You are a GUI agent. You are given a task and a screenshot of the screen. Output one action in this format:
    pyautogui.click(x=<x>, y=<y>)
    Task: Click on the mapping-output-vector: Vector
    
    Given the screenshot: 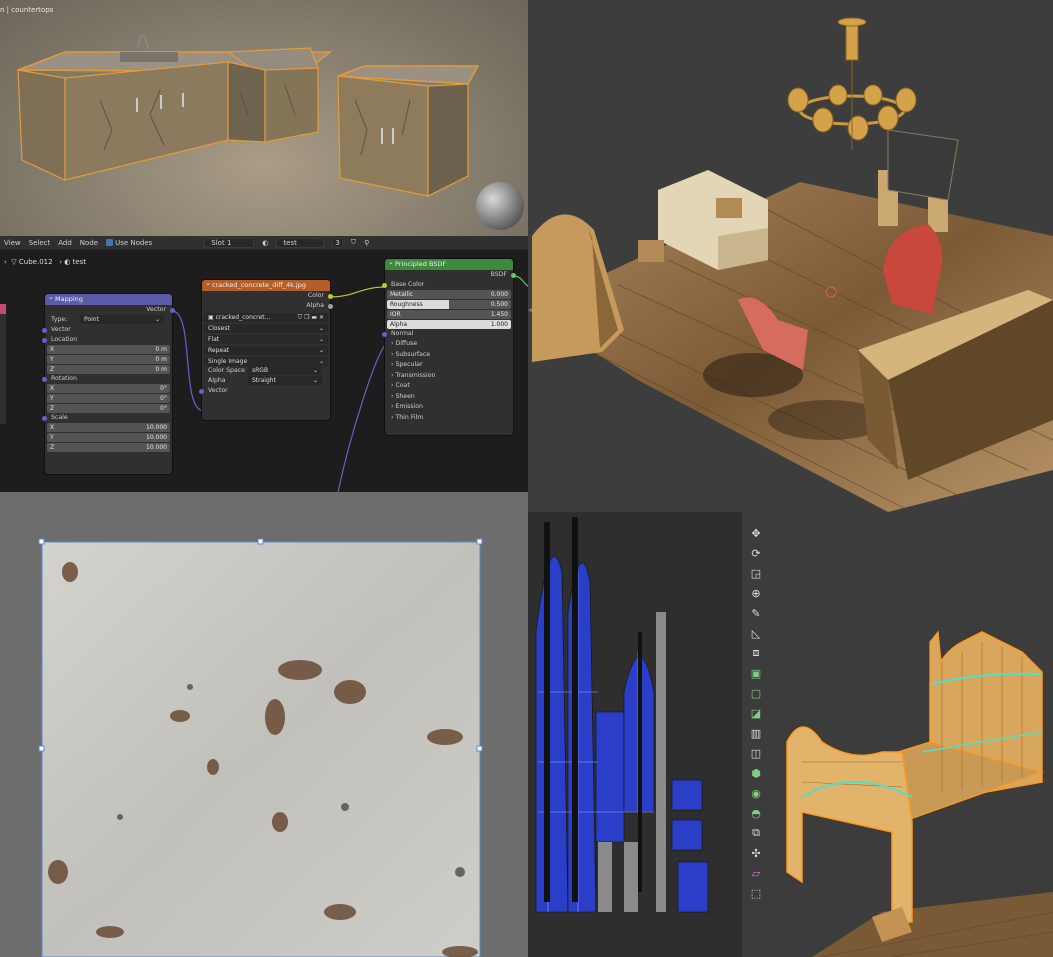 What is the action you would take?
    pyautogui.click(x=110, y=310)
    